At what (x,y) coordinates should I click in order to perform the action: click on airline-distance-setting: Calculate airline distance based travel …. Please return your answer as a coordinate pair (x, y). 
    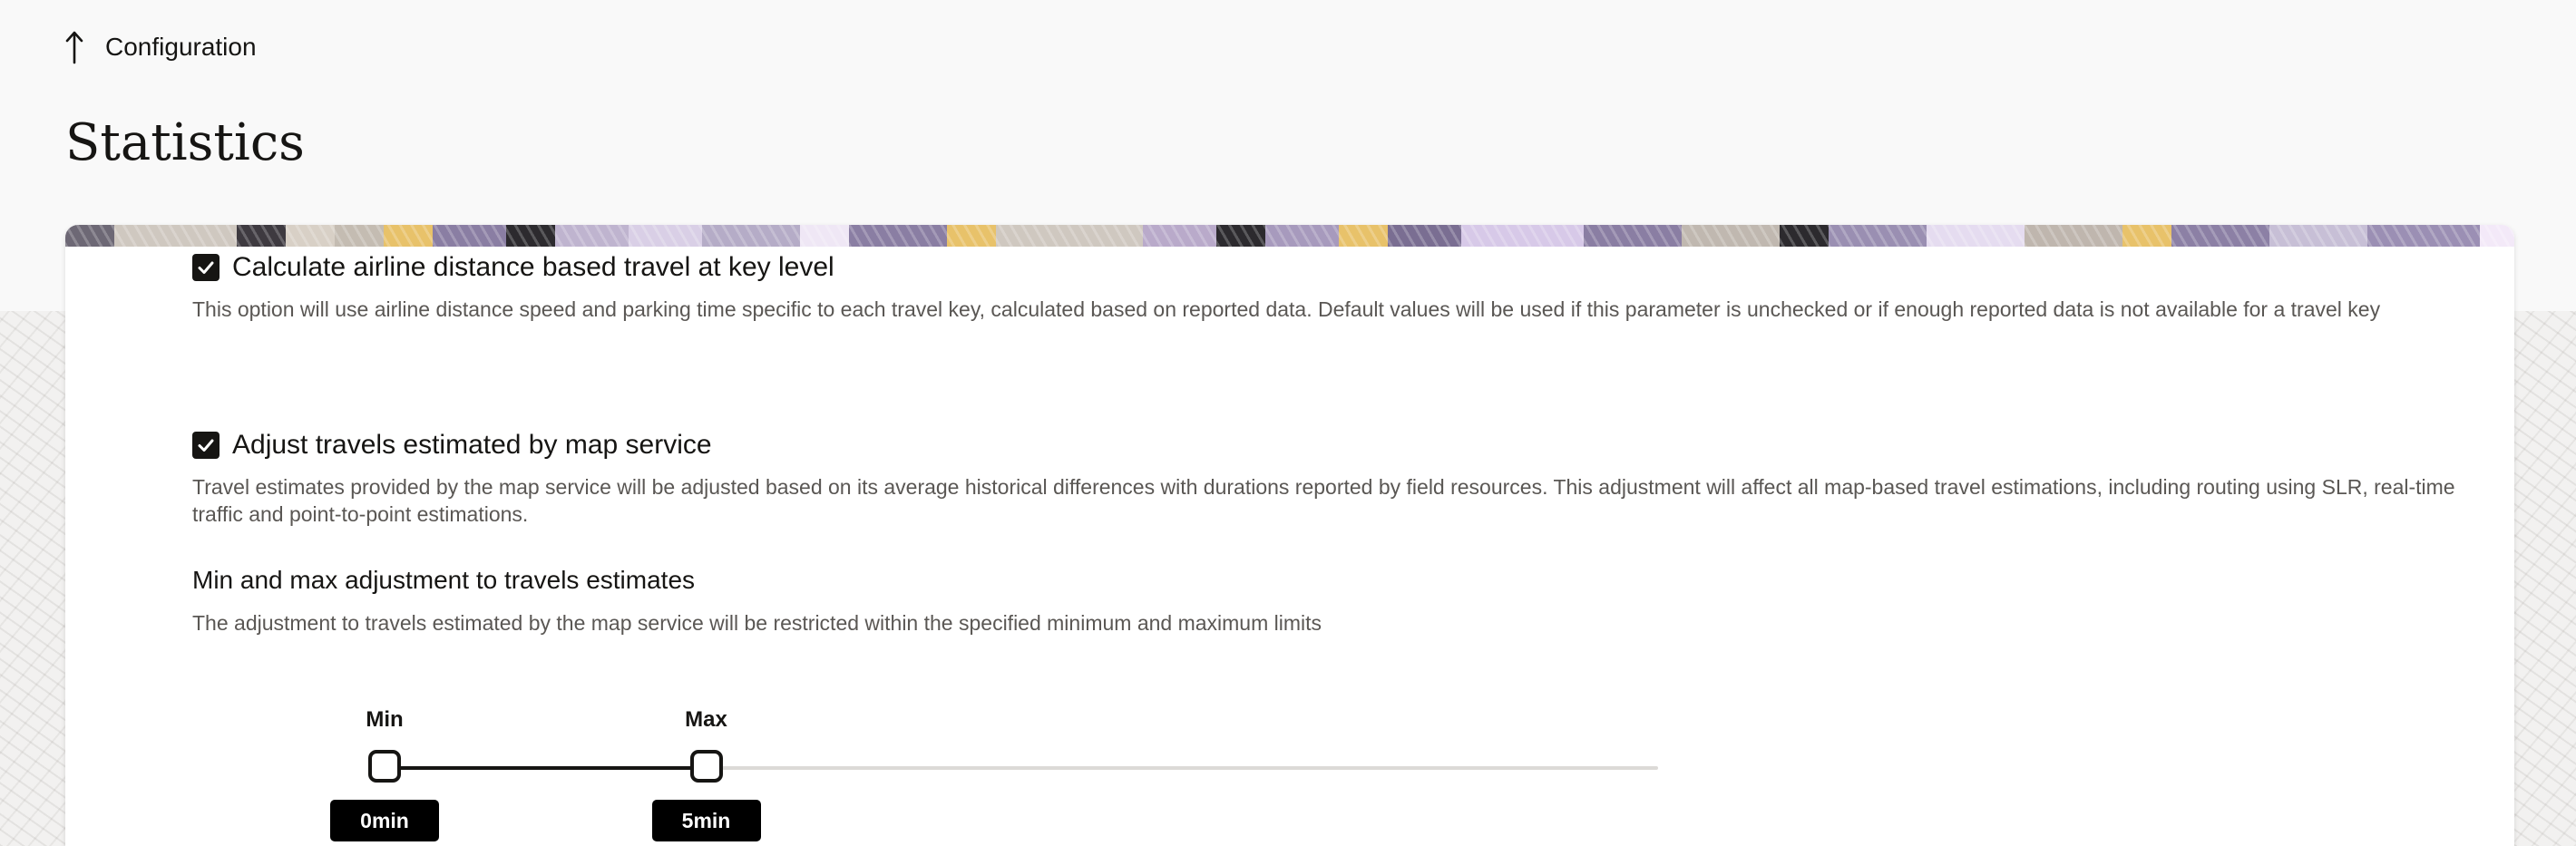
    Looking at the image, I should click on (1326, 288).